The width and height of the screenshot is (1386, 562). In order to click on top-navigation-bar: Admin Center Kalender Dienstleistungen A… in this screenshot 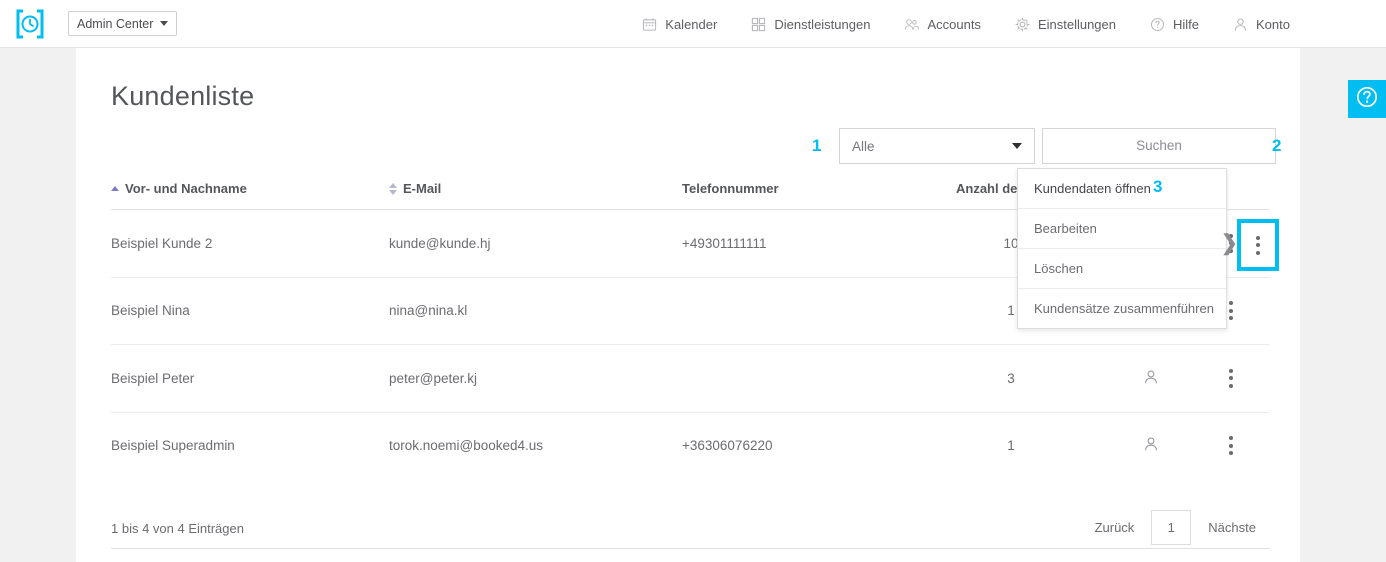, I will do `click(693, 24)`.